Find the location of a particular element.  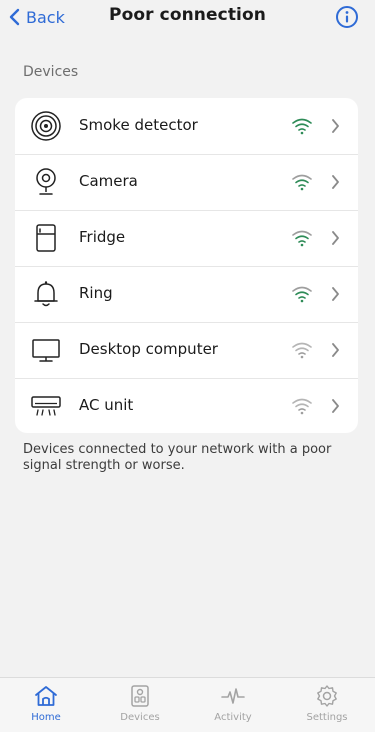

device-row-fridge: Fridge is located at coordinates (186, 238).